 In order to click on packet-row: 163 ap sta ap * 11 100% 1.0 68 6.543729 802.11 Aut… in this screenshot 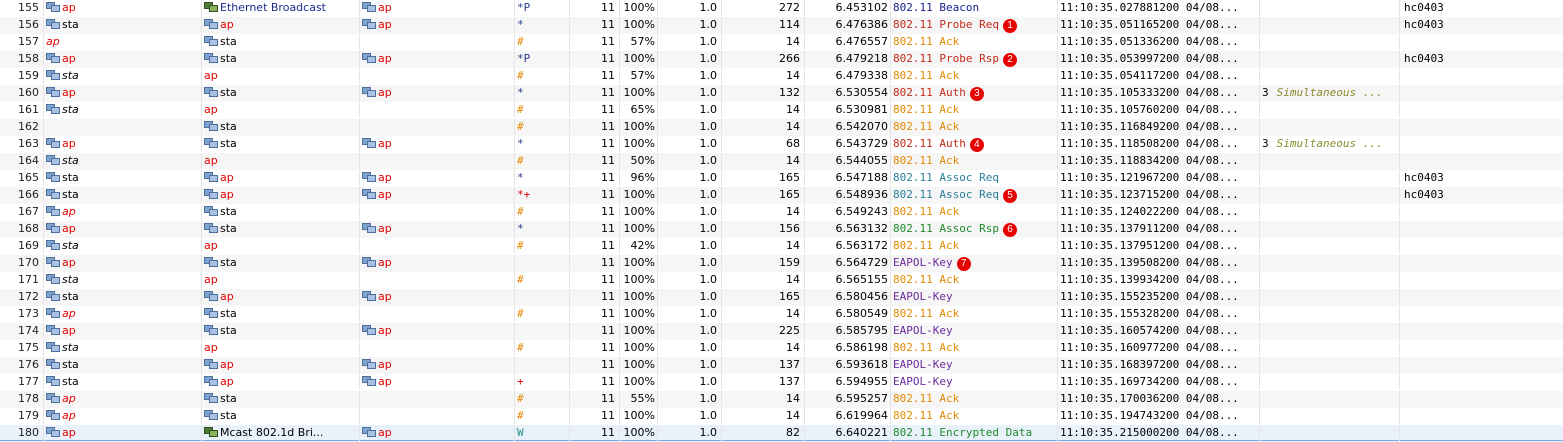, I will do `click(781, 144)`.